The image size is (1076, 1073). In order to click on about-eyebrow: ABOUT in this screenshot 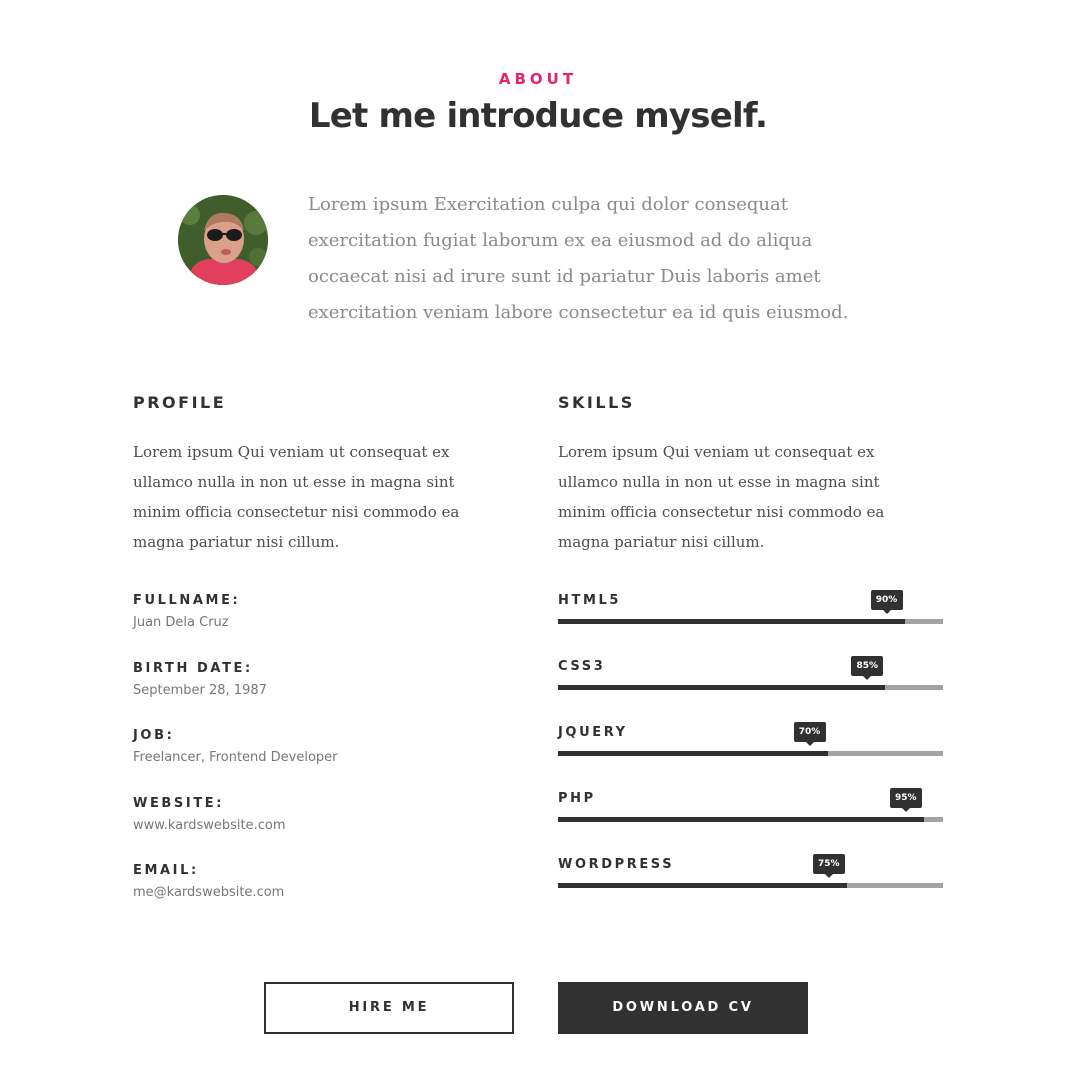, I will do `click(538, 79)`.